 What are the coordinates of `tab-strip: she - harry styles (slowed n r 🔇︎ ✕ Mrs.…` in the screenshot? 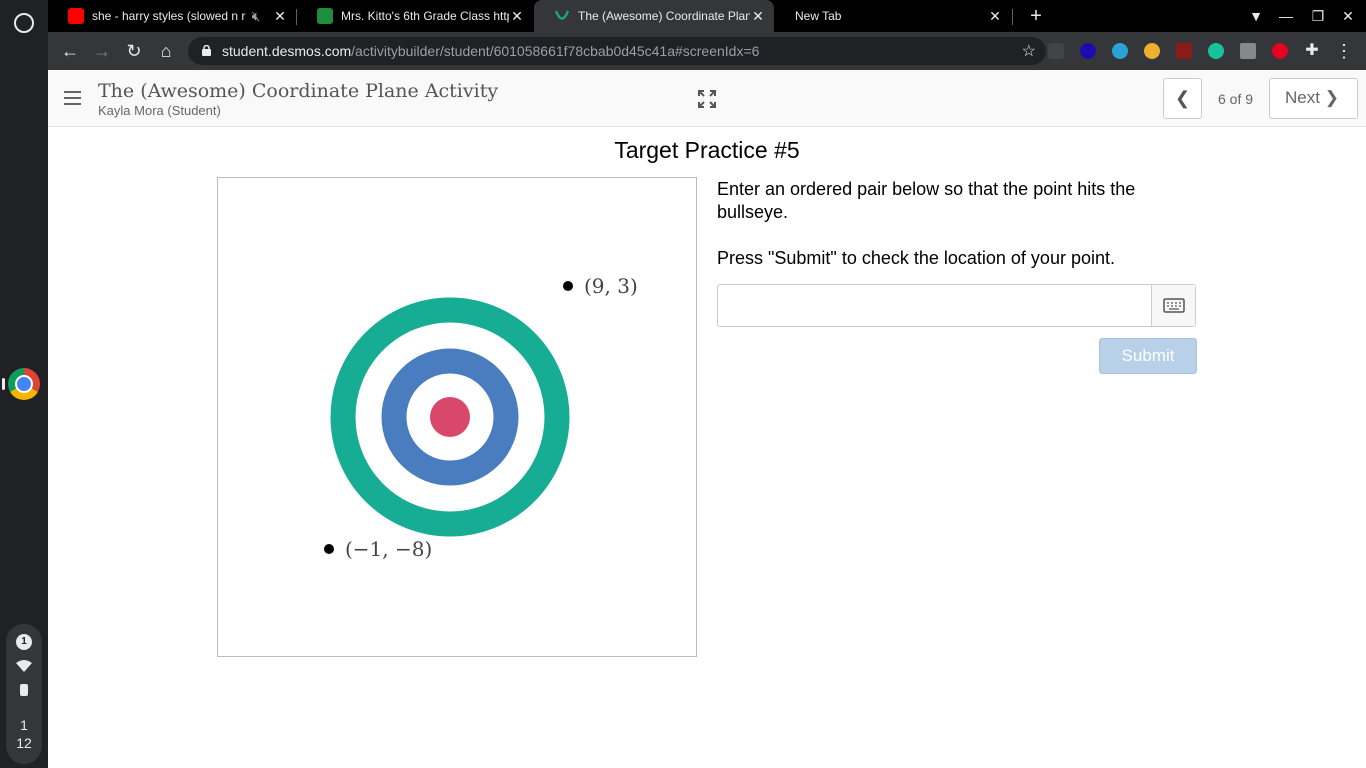 It's located at (707, 16).